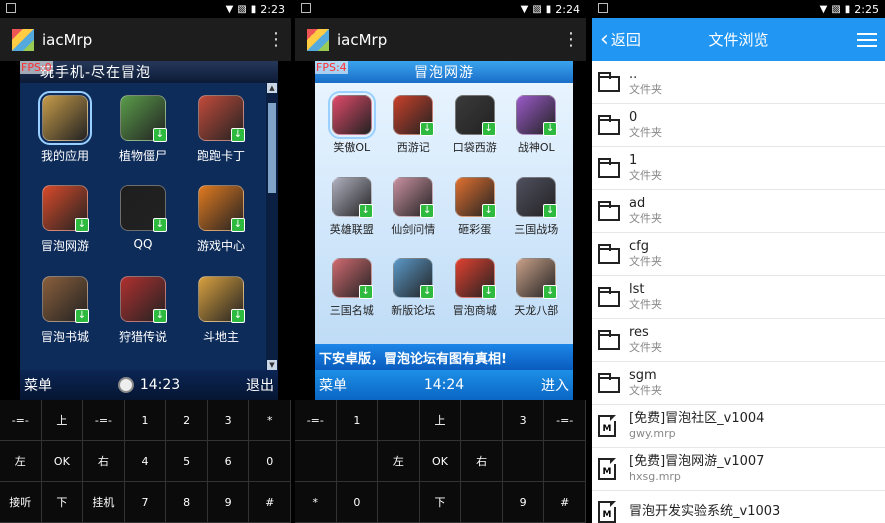 The height and width of the screenshot is (523, 885). I want to click on mrp-file-icon: M, so click(607, 426).